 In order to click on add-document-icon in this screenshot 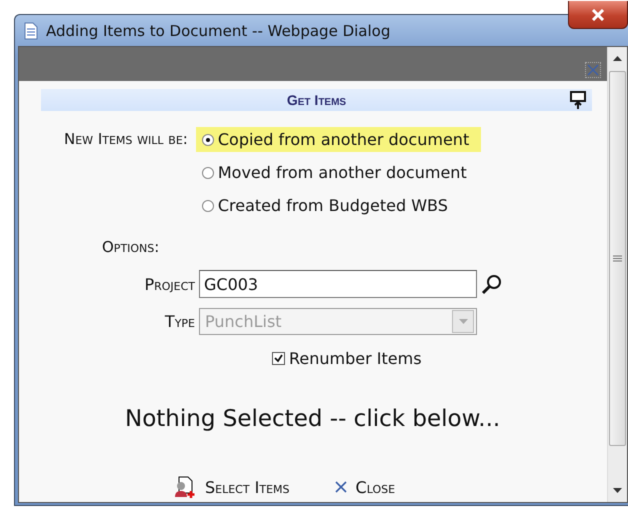, I will do `click(185, 487)`.